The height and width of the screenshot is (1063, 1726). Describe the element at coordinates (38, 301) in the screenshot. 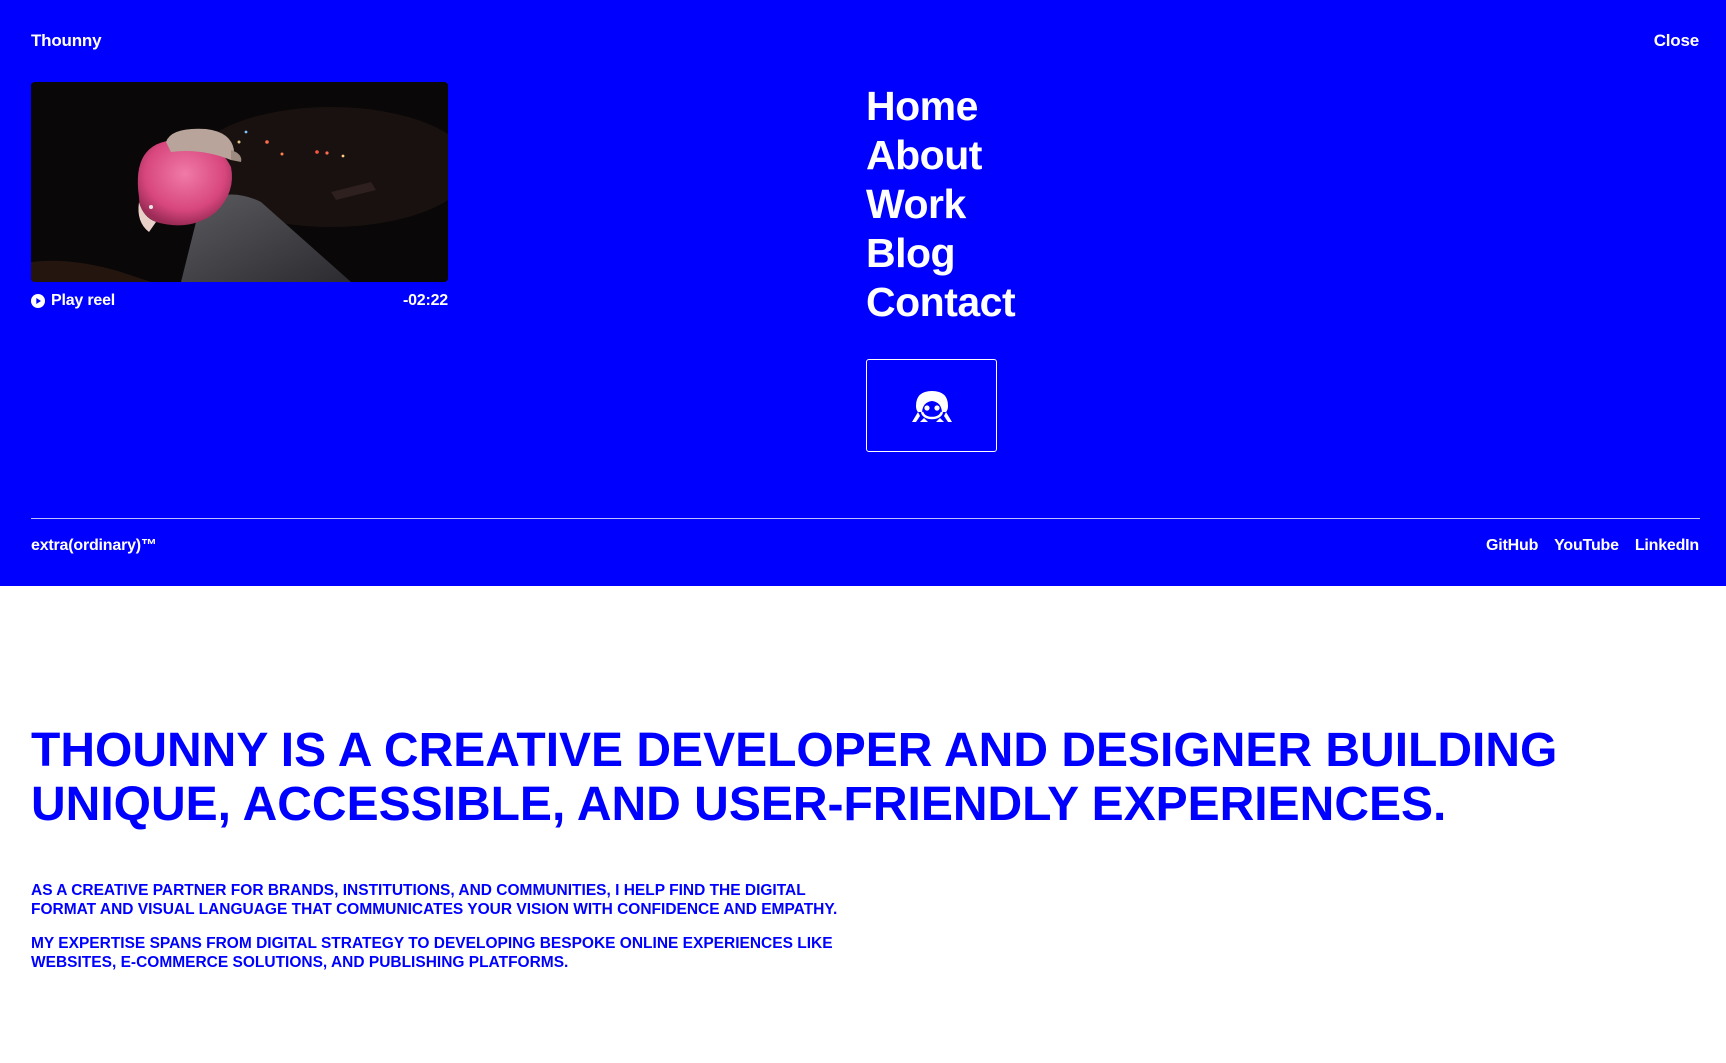

I see `play-circle-icon` at that location.